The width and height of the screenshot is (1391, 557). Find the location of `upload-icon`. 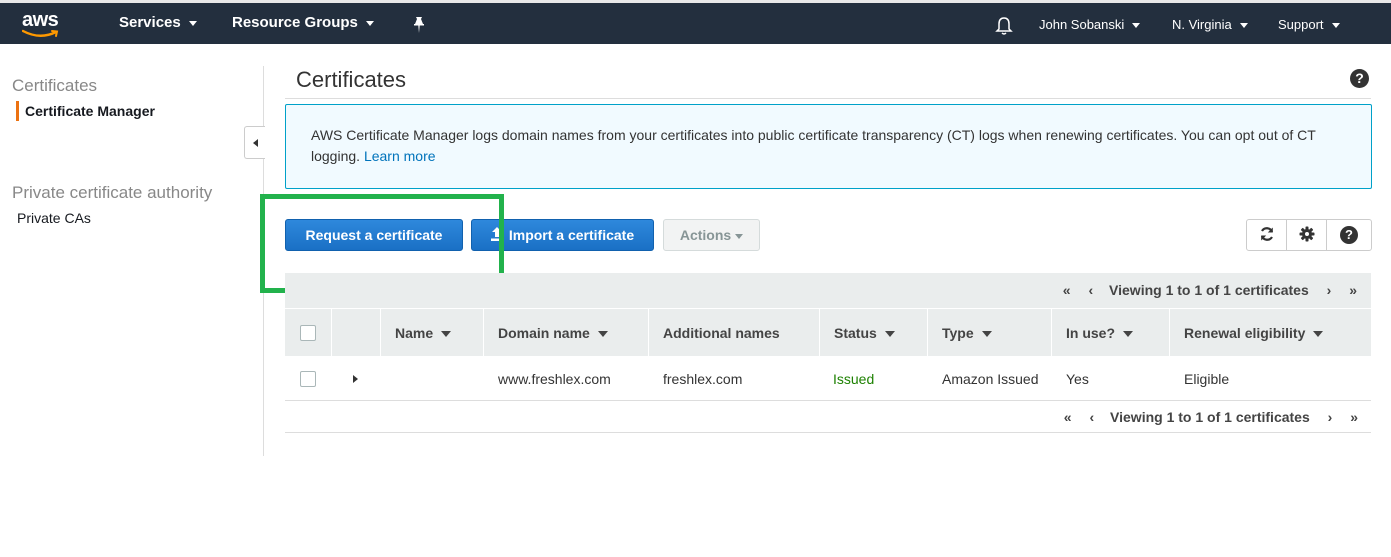

upload-icon is located at coordinates (496, 234).